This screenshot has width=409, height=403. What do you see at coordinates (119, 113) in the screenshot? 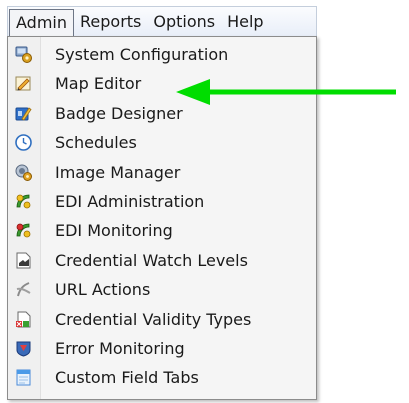
I see `menu-item-label: Badge Designer` at bounding box center [119, 113].